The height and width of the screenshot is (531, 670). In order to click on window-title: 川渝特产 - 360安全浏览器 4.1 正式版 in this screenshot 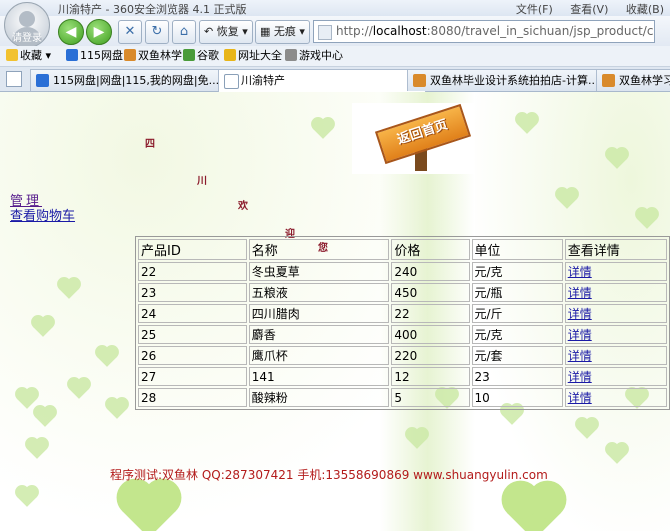, I will do `click(152, 9)`.